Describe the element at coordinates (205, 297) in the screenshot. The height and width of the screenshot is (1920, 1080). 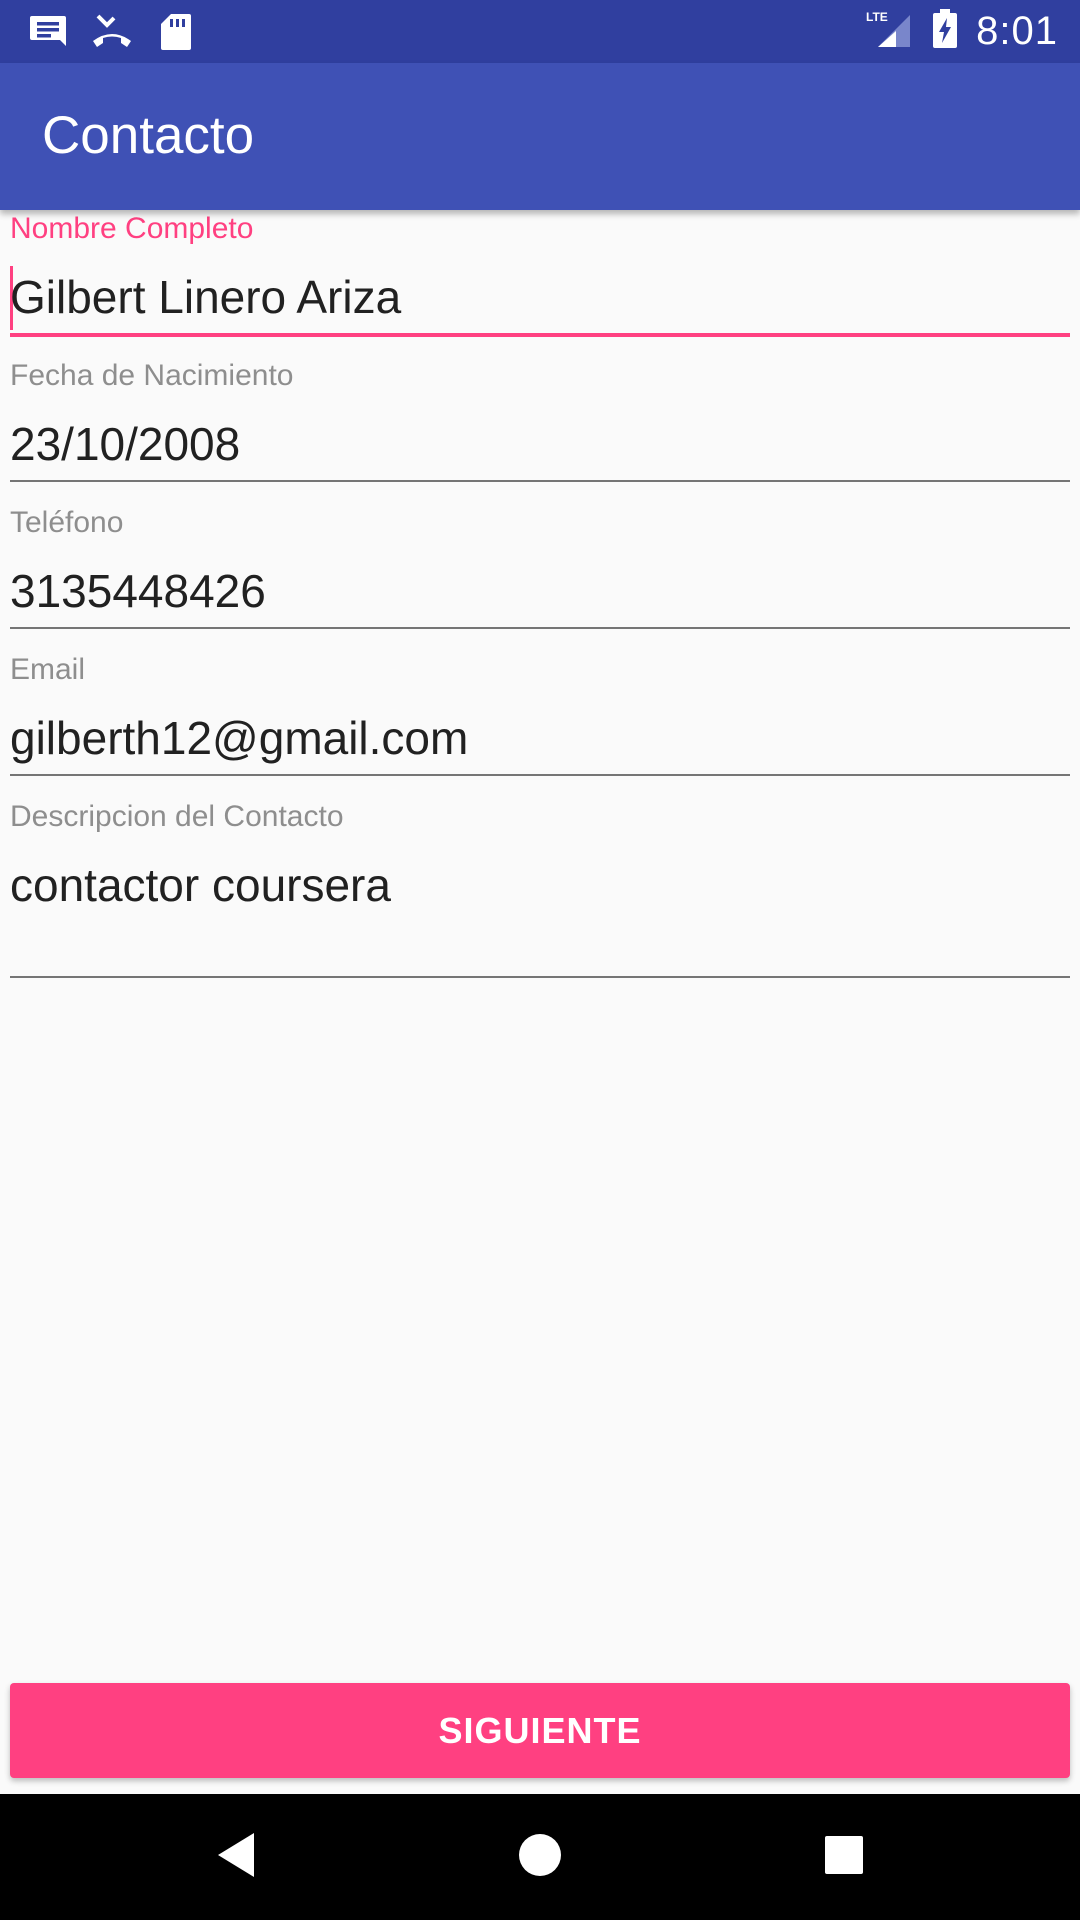
I see `nombre-completo-input: Gilbert Linero Ariza` at that location.